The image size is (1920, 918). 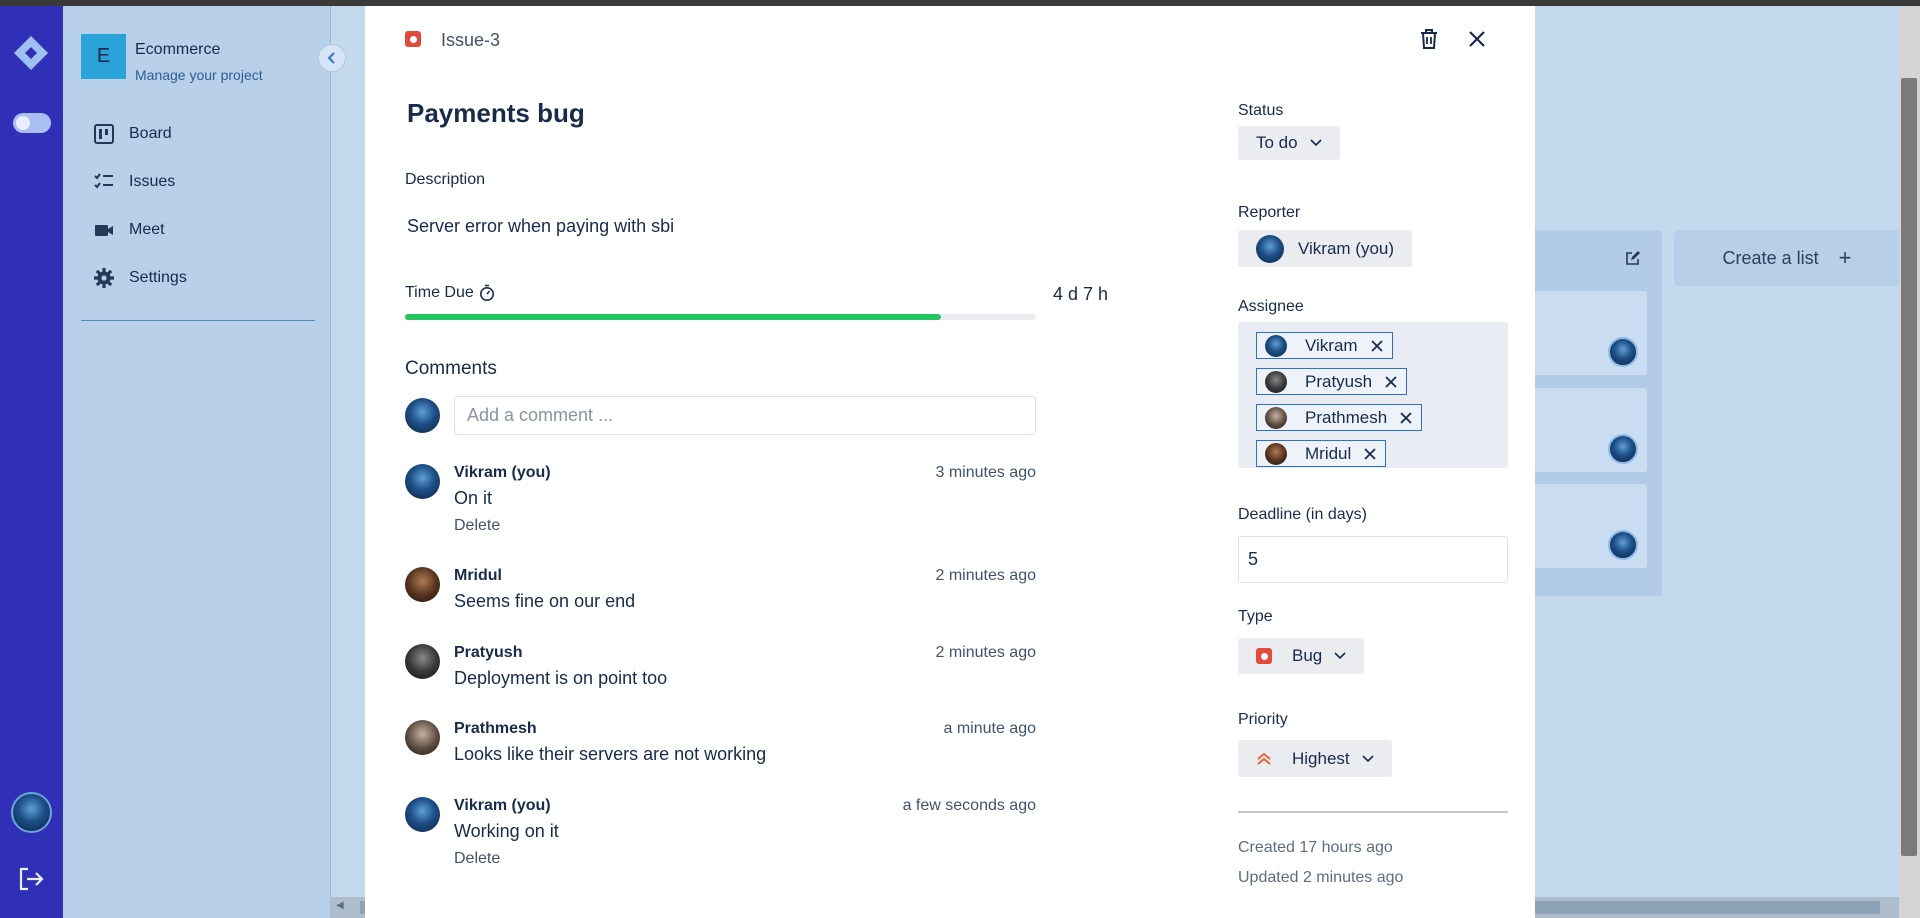 I want to click on priority-value: Highest, so click(x=1321, y=758).